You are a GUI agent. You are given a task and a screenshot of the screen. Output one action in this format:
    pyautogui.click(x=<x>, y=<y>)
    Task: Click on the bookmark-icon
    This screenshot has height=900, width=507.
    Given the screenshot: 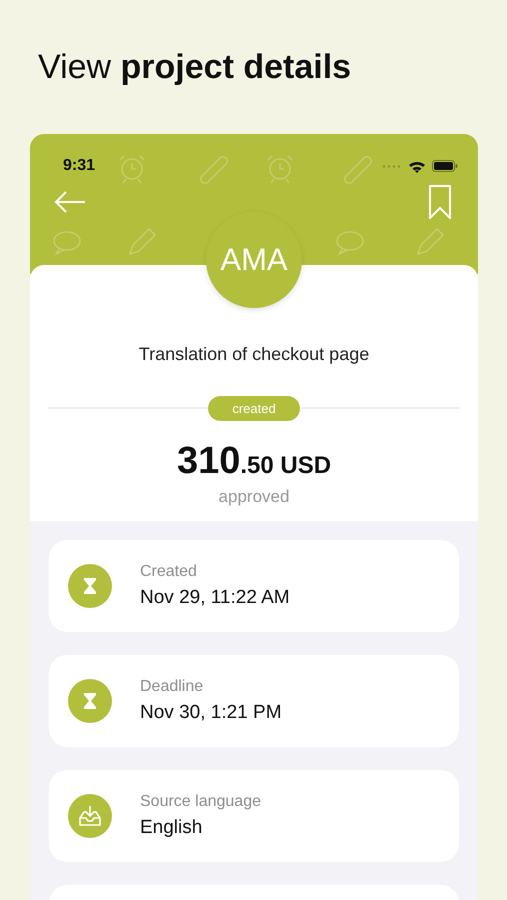 What is the action you would take?
    pyautogui.click(x=440, y=202)
    